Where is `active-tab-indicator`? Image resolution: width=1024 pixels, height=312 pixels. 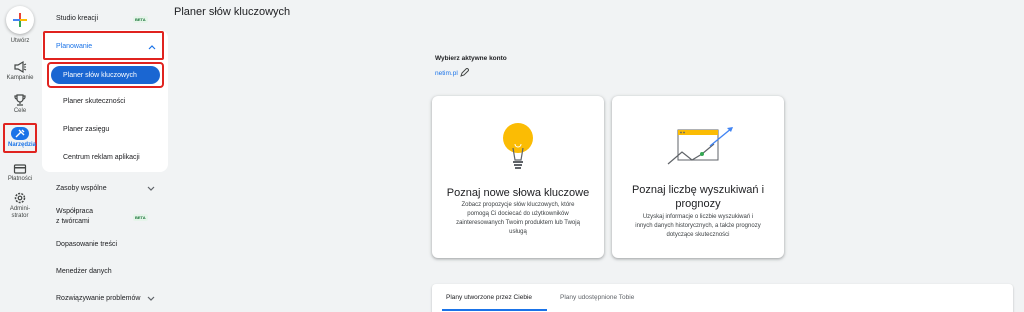 active-tab-indicator is located at coordinates (494, 310).